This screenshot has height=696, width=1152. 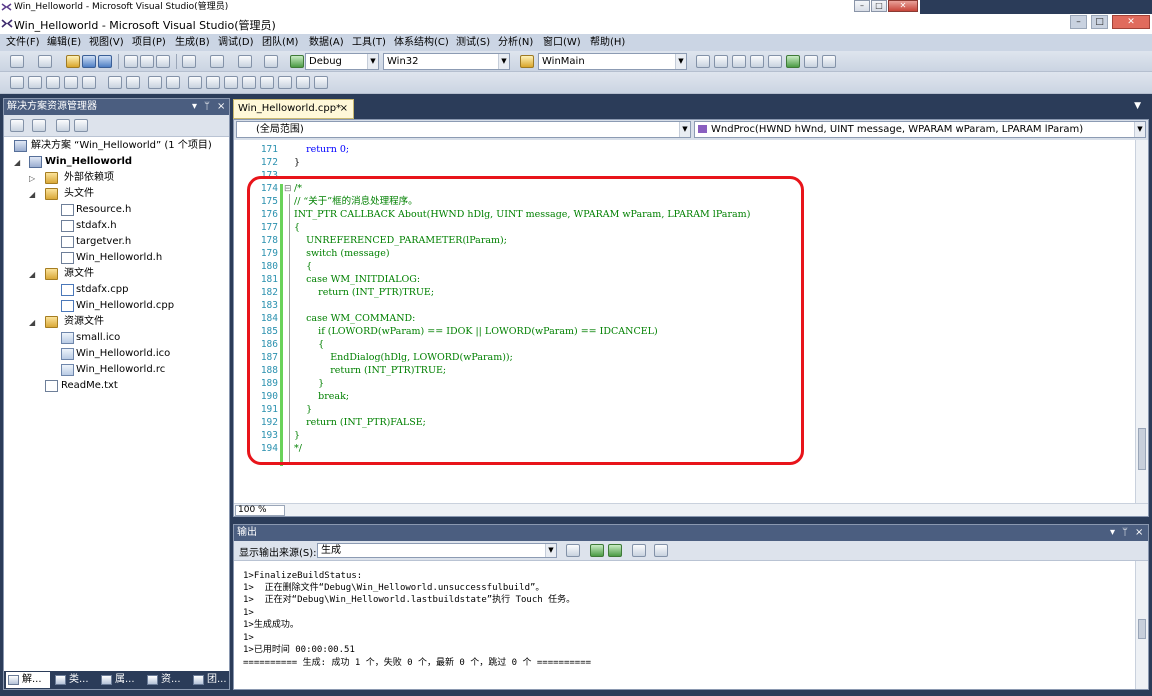 What do you see at coordinates (89, 61) in the screenshot?
I see `save-icon` at bounding box center [89, 61].